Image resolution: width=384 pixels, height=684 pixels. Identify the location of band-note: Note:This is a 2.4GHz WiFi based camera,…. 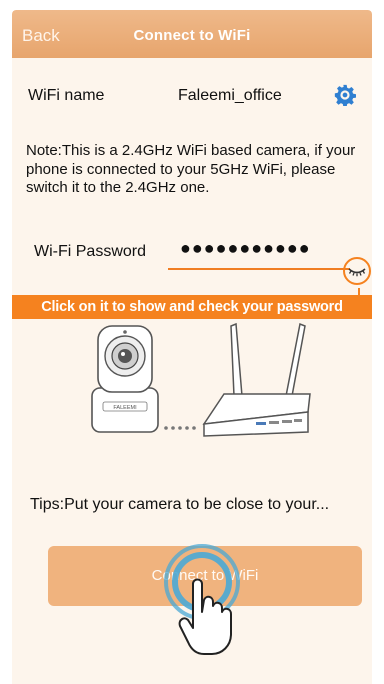
(191, 169).